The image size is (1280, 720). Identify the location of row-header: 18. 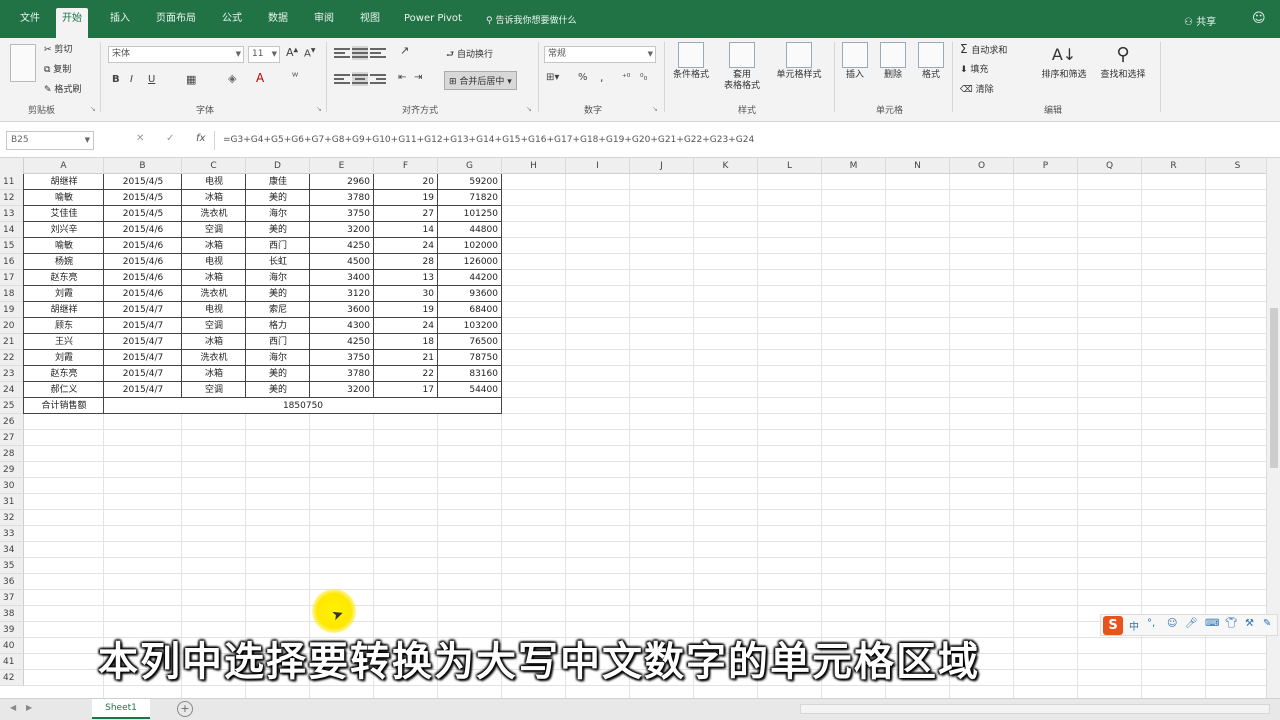
(12, 294).